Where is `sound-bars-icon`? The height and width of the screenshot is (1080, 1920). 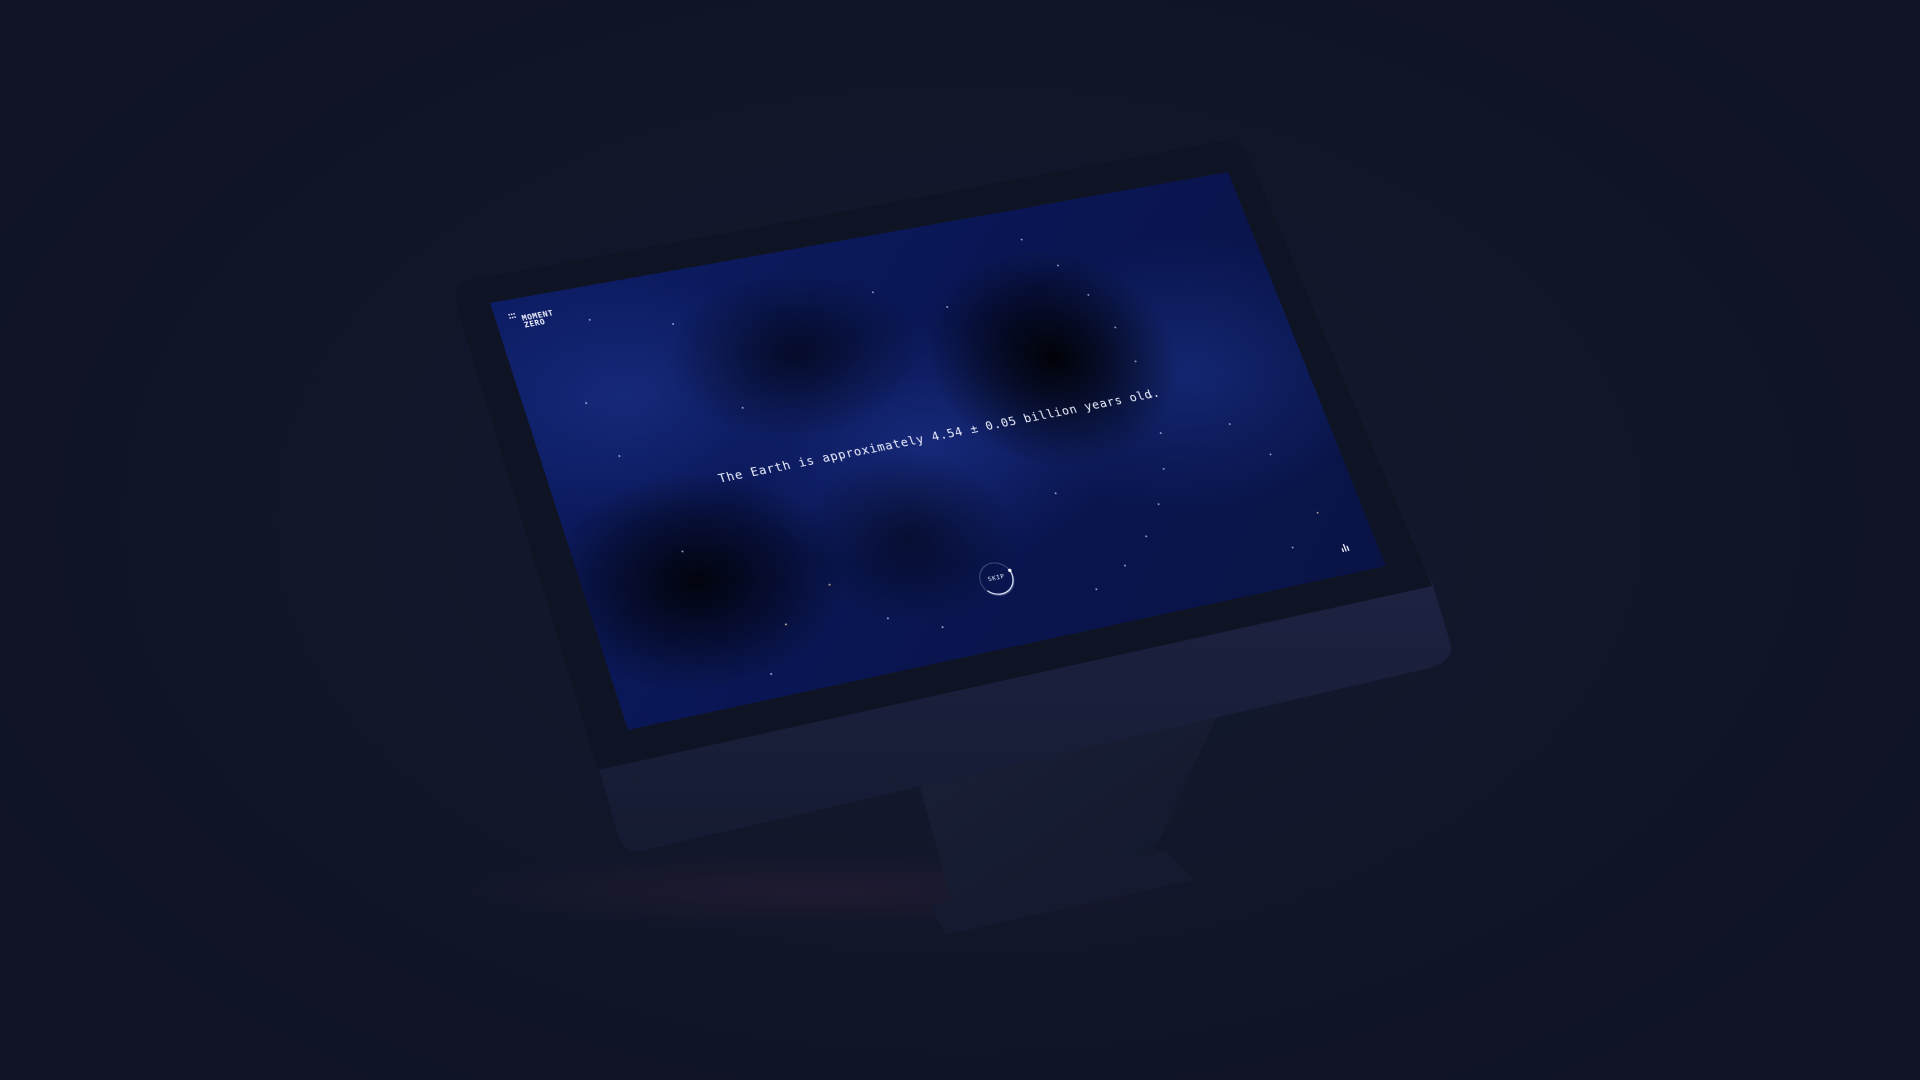
sound-bars-icon is located at coordinates (1346, 547).